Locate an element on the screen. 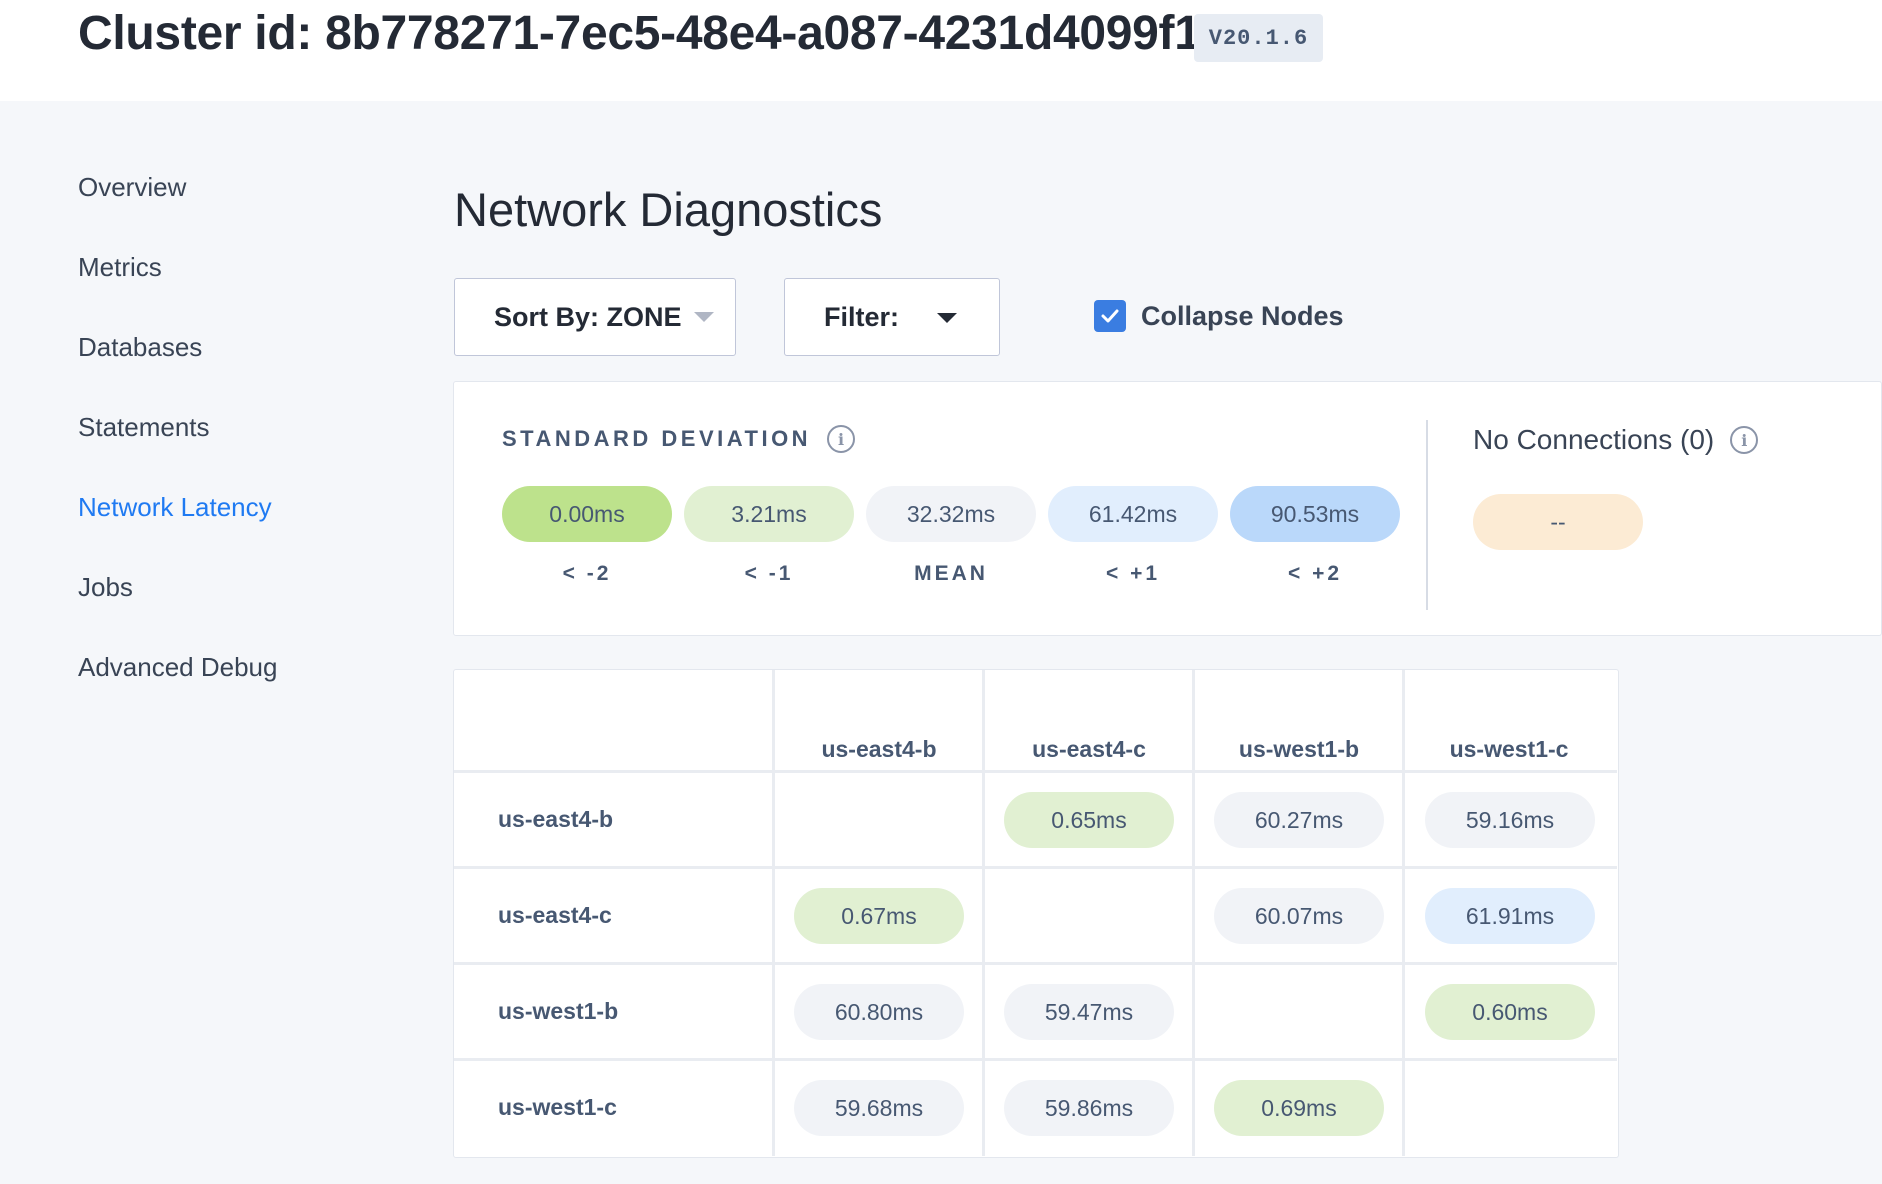 This screenshot has height=1184, width=1882. collapse-nodes-toggle: Collapse Nodes is located at coordinates (1219, 316).